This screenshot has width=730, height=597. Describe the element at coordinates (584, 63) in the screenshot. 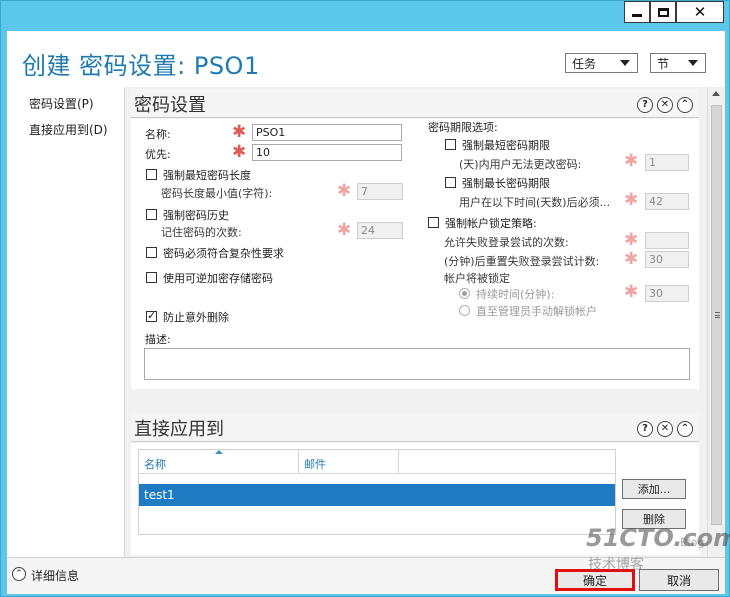

I see `tasks-dropdown-label: 任务` at that location.